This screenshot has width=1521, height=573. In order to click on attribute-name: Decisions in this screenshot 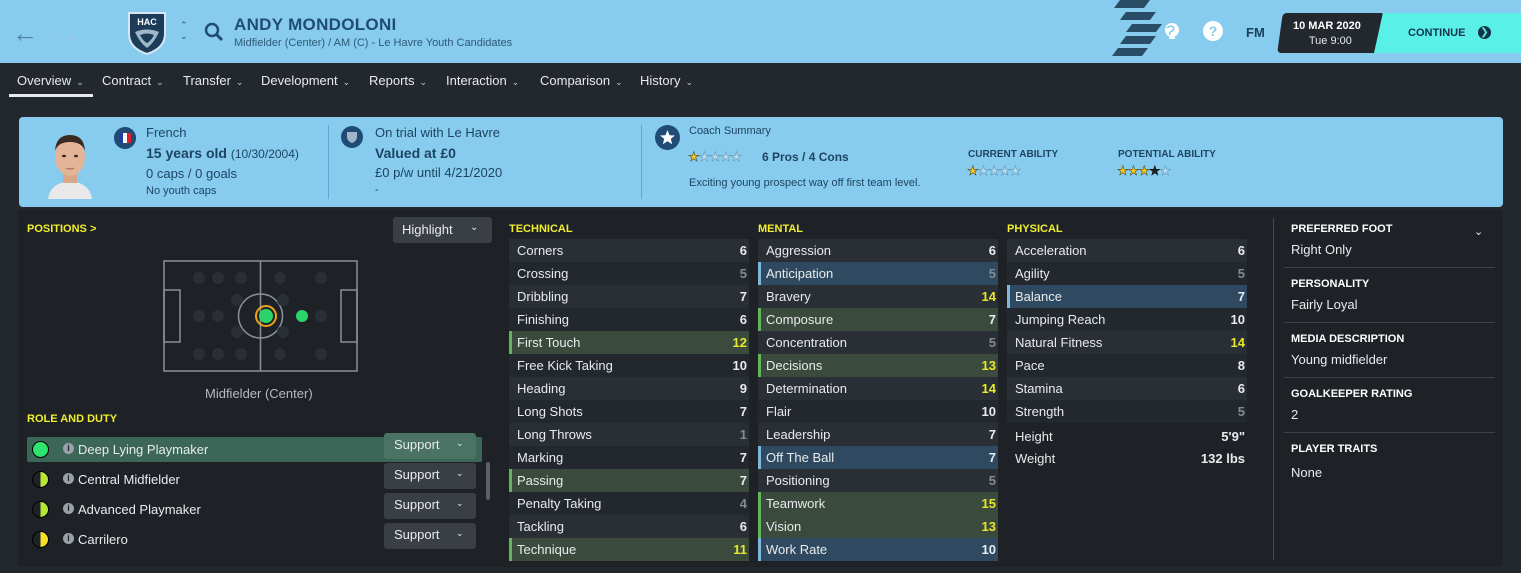, I will do `click(794, 365)`.